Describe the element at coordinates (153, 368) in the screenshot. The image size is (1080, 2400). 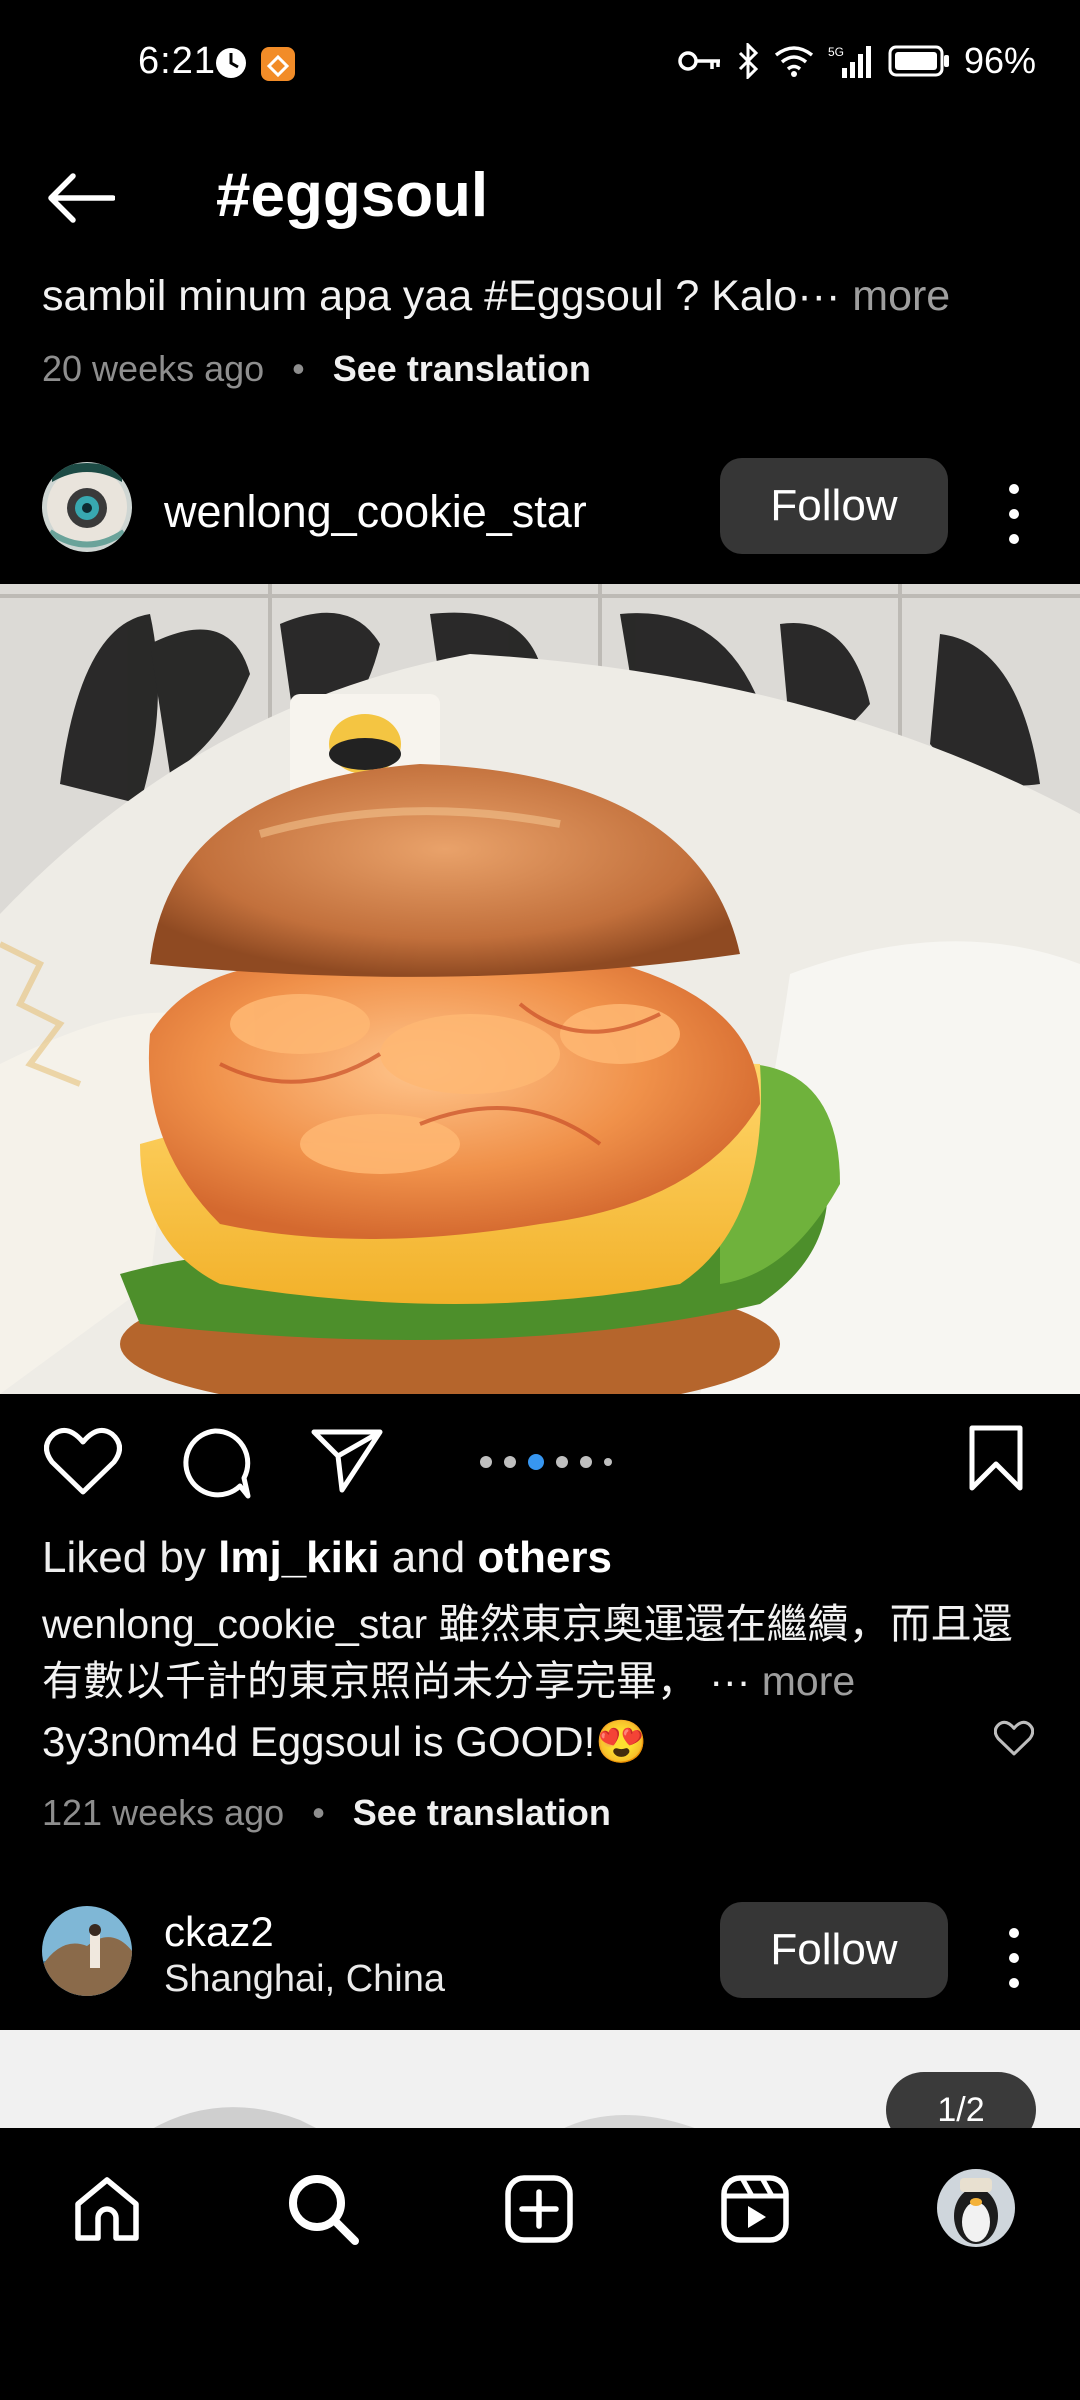
I see `prev-time-ago: 20 weeks ago` at that location.